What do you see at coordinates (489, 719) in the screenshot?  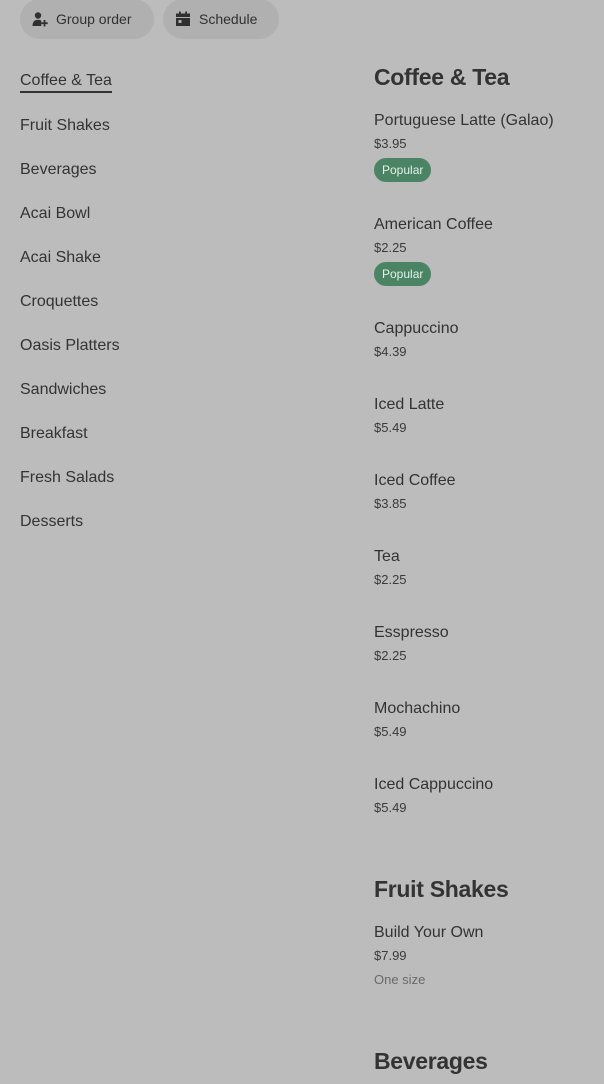 I see `menu-item: Mochachino $5.49` at bounding box center [489, 719].